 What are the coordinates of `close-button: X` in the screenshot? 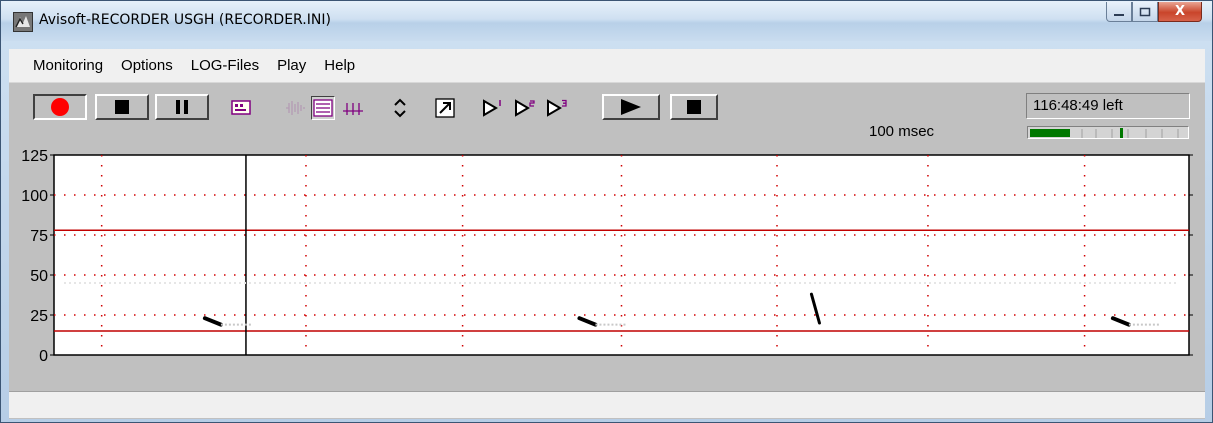 It's located at (1180, 12).